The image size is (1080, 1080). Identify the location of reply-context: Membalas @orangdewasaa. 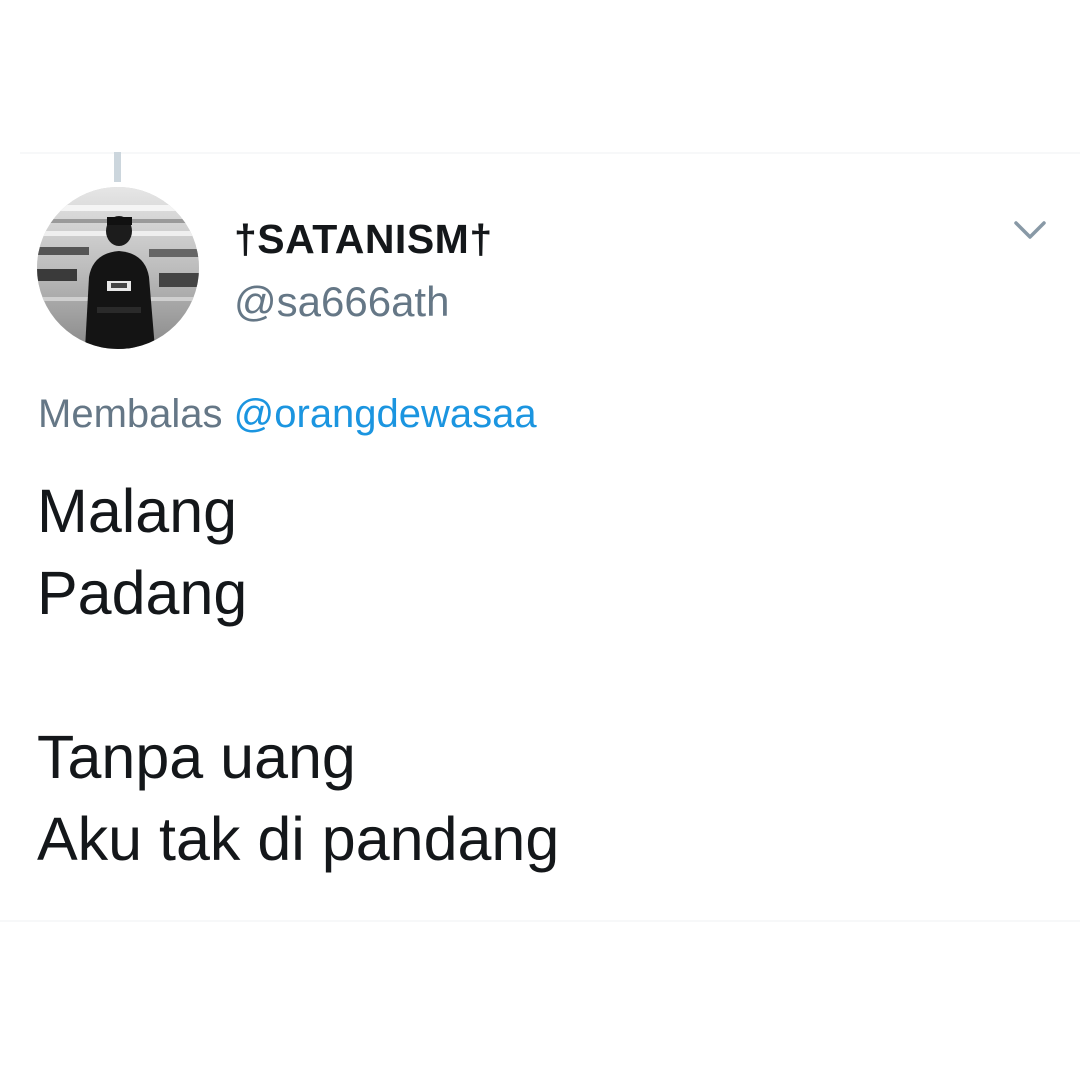
(287, 414).